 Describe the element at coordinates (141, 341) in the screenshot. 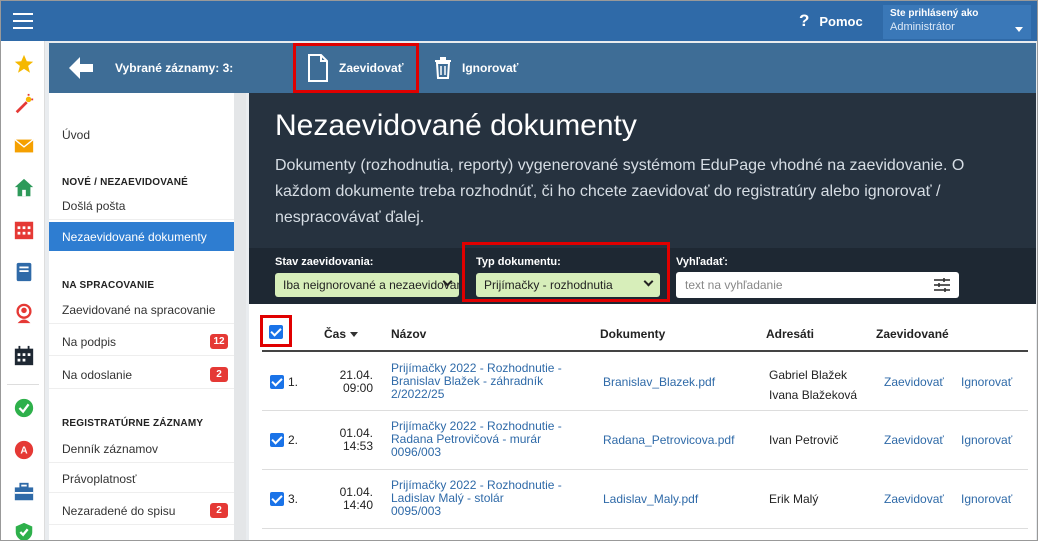

I see `sidebar-item-sign: Na podpis 12` at that location.